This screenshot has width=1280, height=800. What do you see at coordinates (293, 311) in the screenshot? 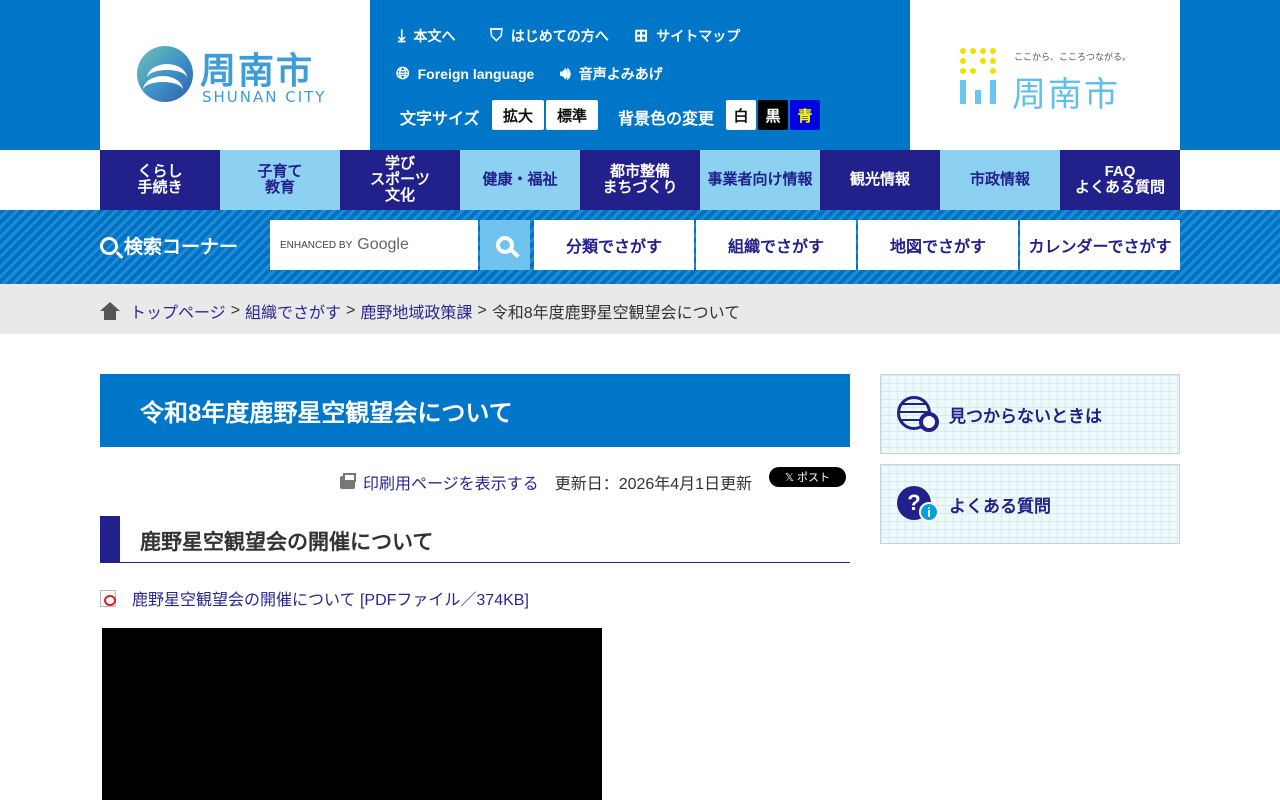
I see `breadcrumb-organization: 組織でさがす` at bounding box center [293, 311].